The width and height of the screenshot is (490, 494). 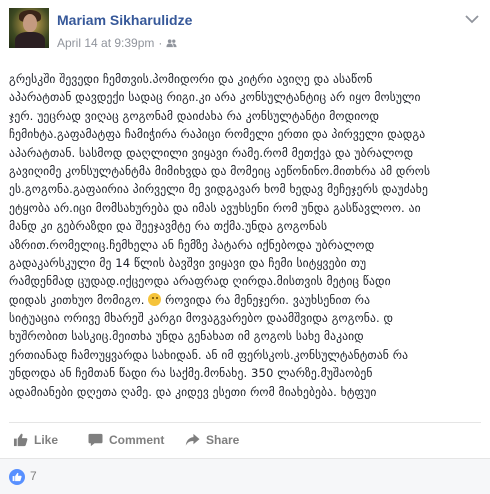 I want to click on actions-divider, so click(x=245, y=422).